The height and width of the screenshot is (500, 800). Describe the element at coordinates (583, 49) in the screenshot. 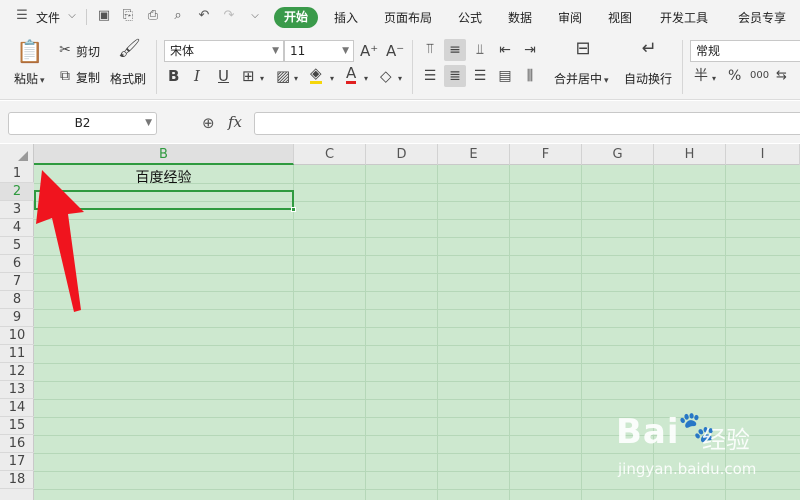

I see `merge-center-icon: ⊟` at that location.